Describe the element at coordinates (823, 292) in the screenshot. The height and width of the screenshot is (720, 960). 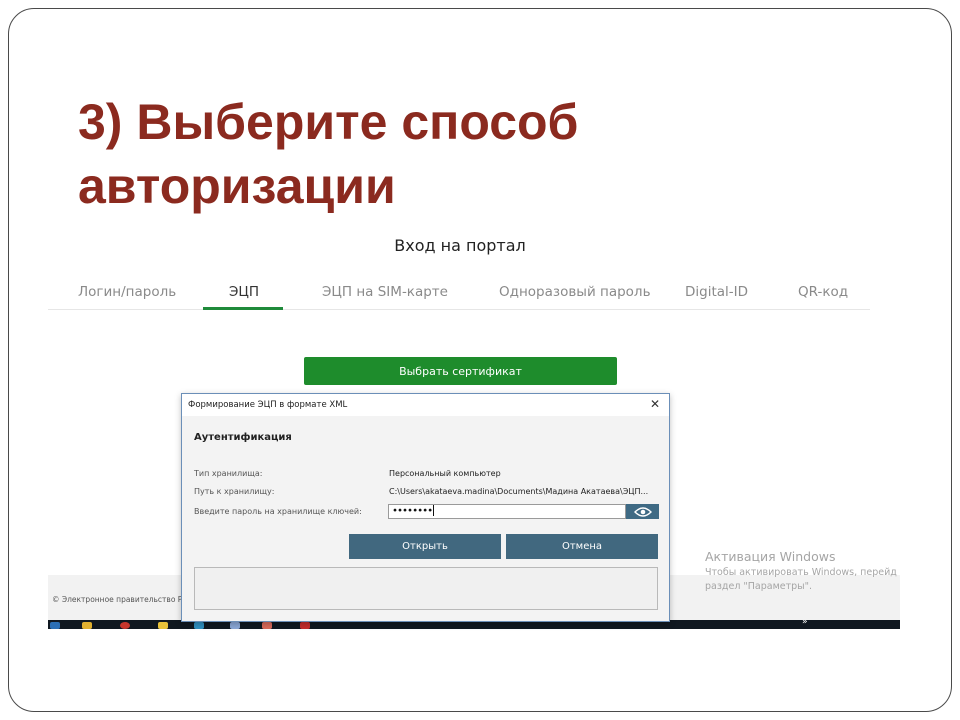
I see `tab-qr-code: QR-код` at that location.